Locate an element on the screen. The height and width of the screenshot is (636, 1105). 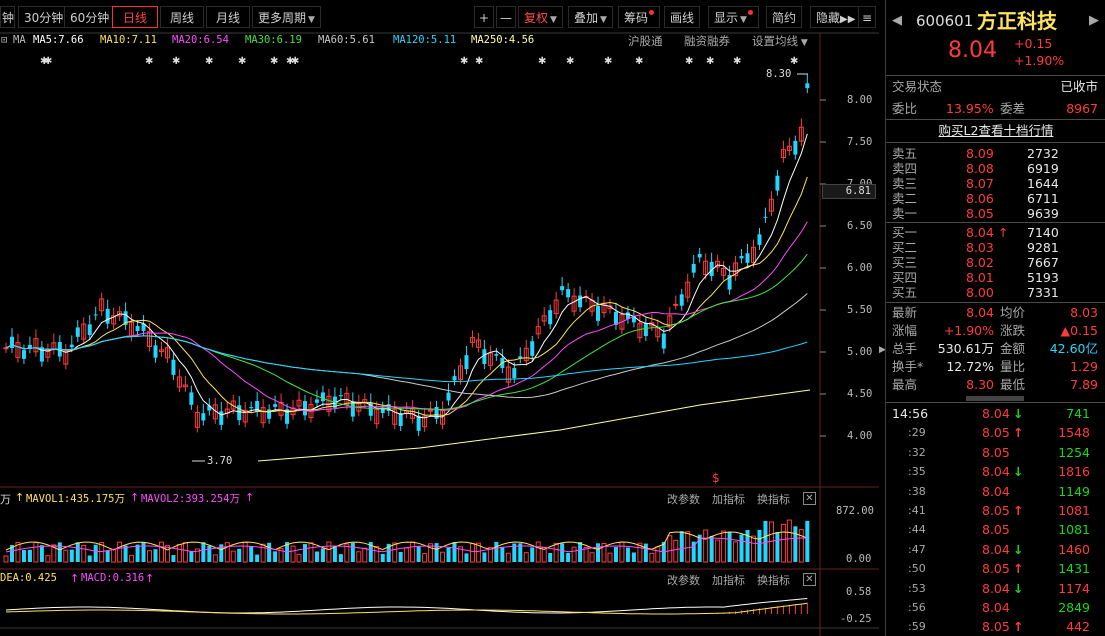
ma20-label: MA20:6.54 is located at coordinates (200, 40).